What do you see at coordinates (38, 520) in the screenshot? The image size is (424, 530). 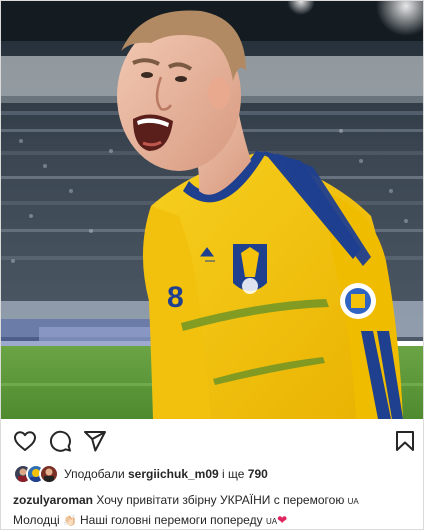 I see `caption-text: Молодці` at bounding box center [38, 520].